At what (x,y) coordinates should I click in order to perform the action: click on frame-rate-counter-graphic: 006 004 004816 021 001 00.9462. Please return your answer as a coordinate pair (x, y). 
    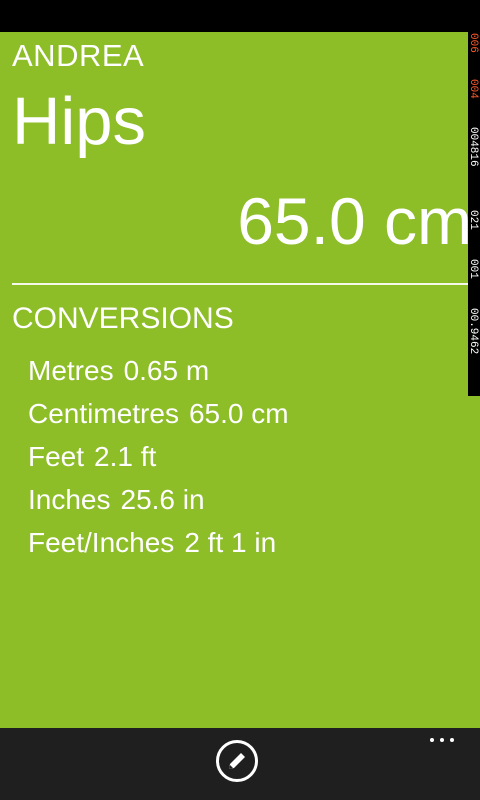
    Looking at the image, I should click on (474, 214).